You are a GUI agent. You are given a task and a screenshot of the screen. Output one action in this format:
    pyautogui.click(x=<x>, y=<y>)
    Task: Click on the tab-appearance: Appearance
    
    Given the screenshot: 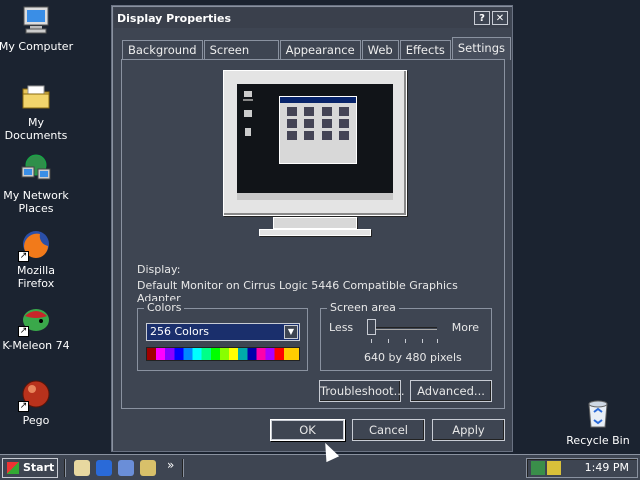 What is the action you would take?
    pyautogui.click(x=320, y=50)
    